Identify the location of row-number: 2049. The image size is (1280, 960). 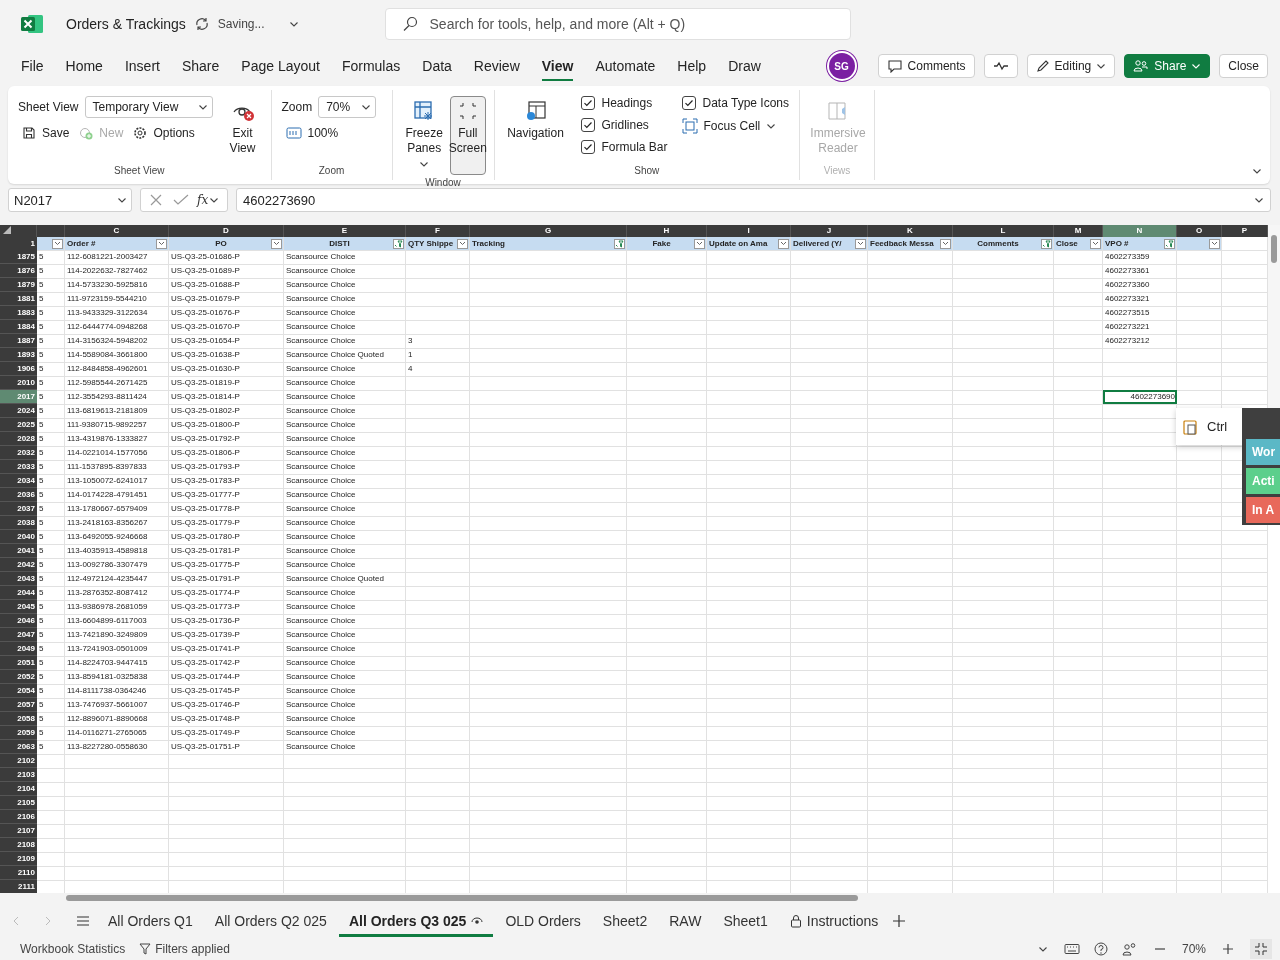
(18, 649).